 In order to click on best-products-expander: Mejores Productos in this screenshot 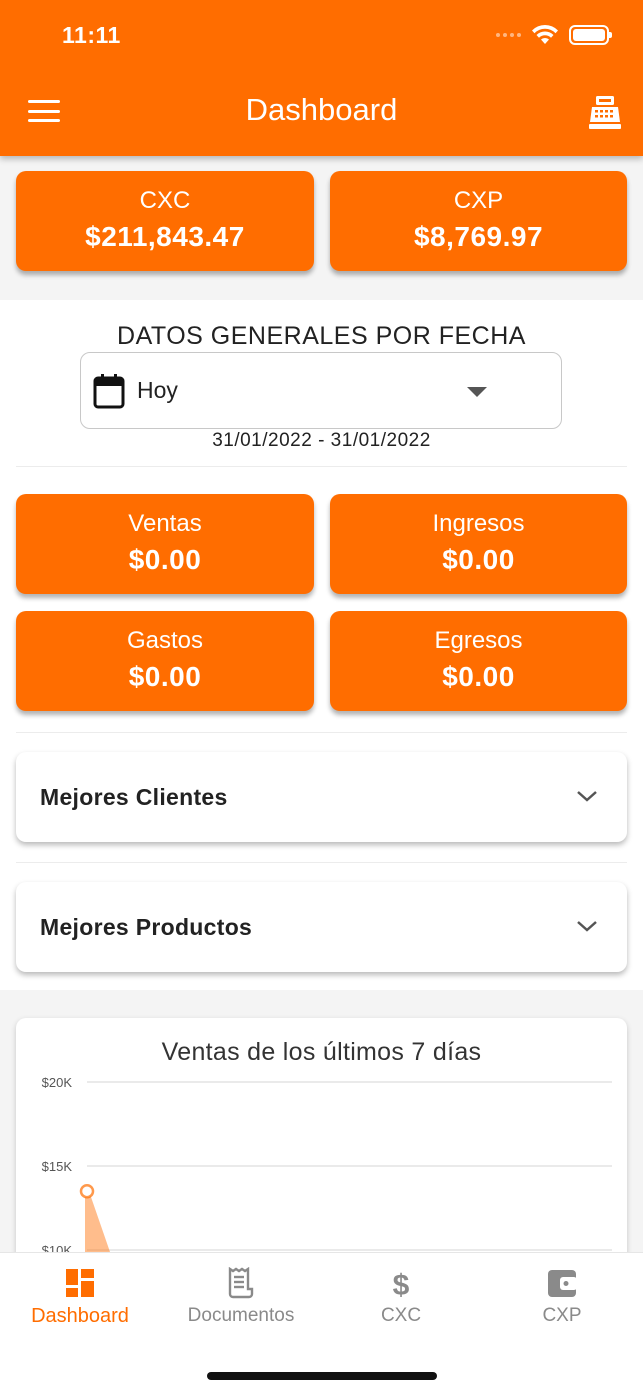, I will do `click(321, 927)`.